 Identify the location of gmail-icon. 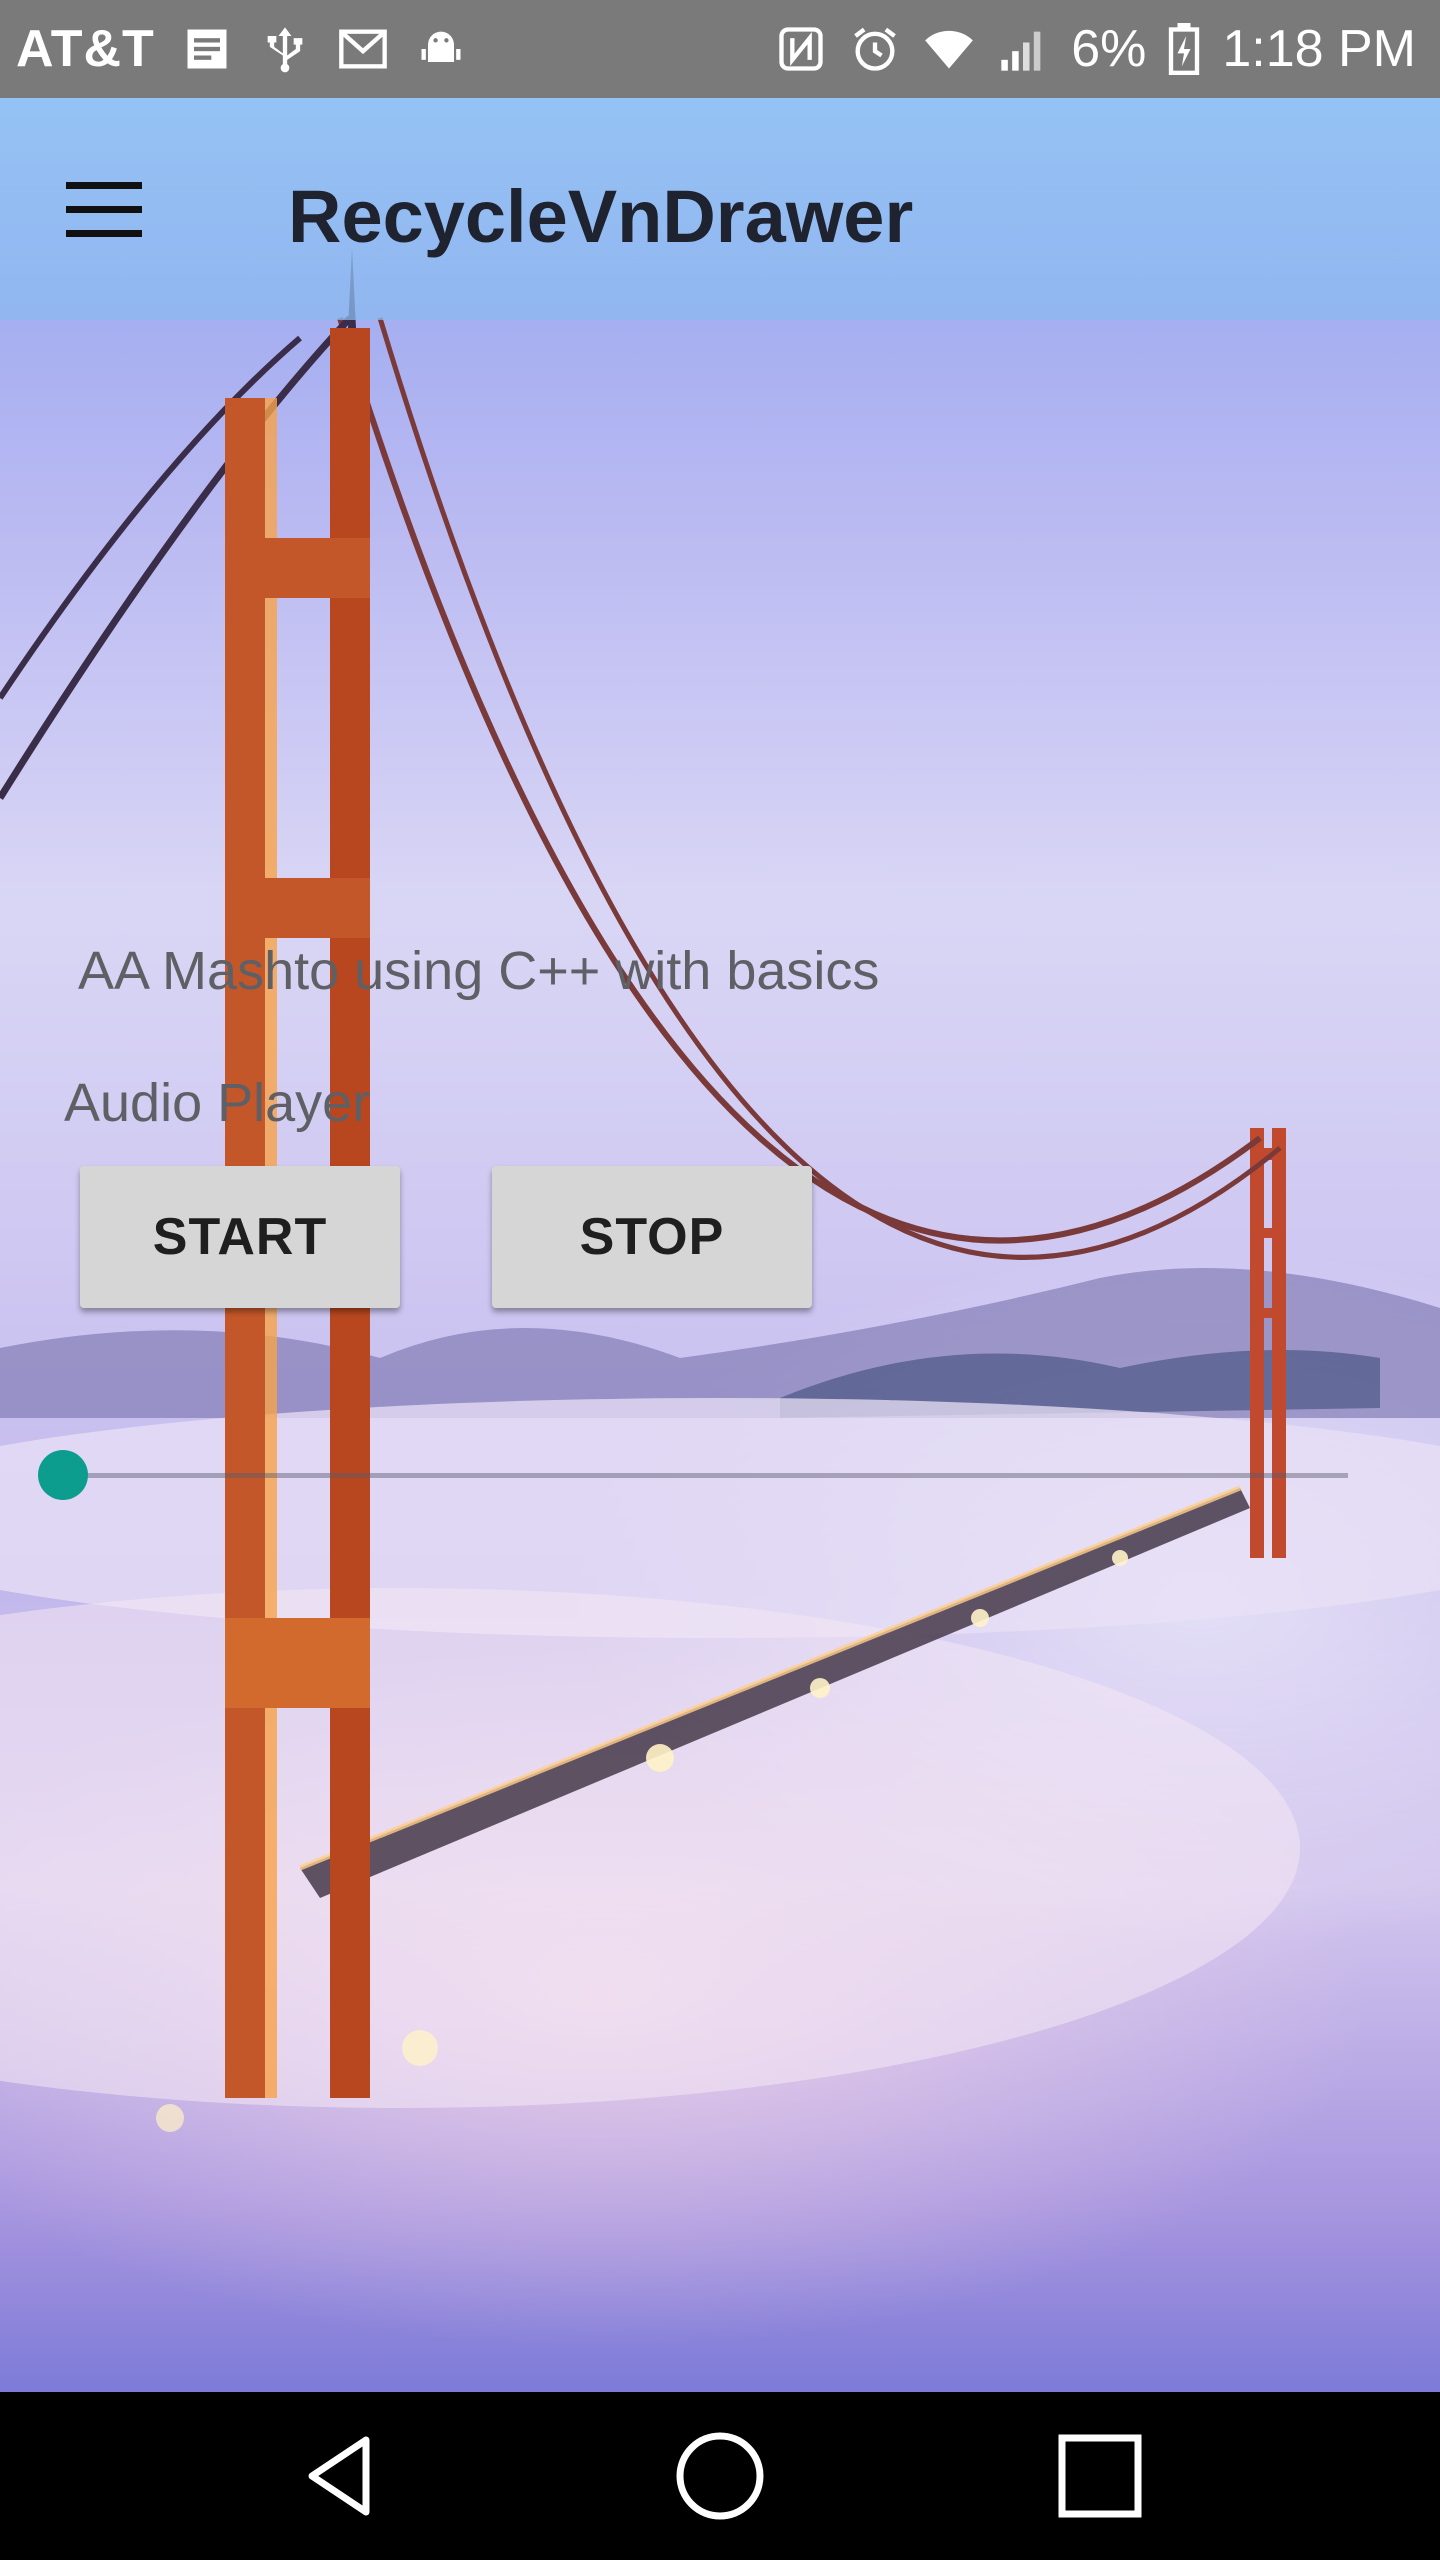
(363, 49).